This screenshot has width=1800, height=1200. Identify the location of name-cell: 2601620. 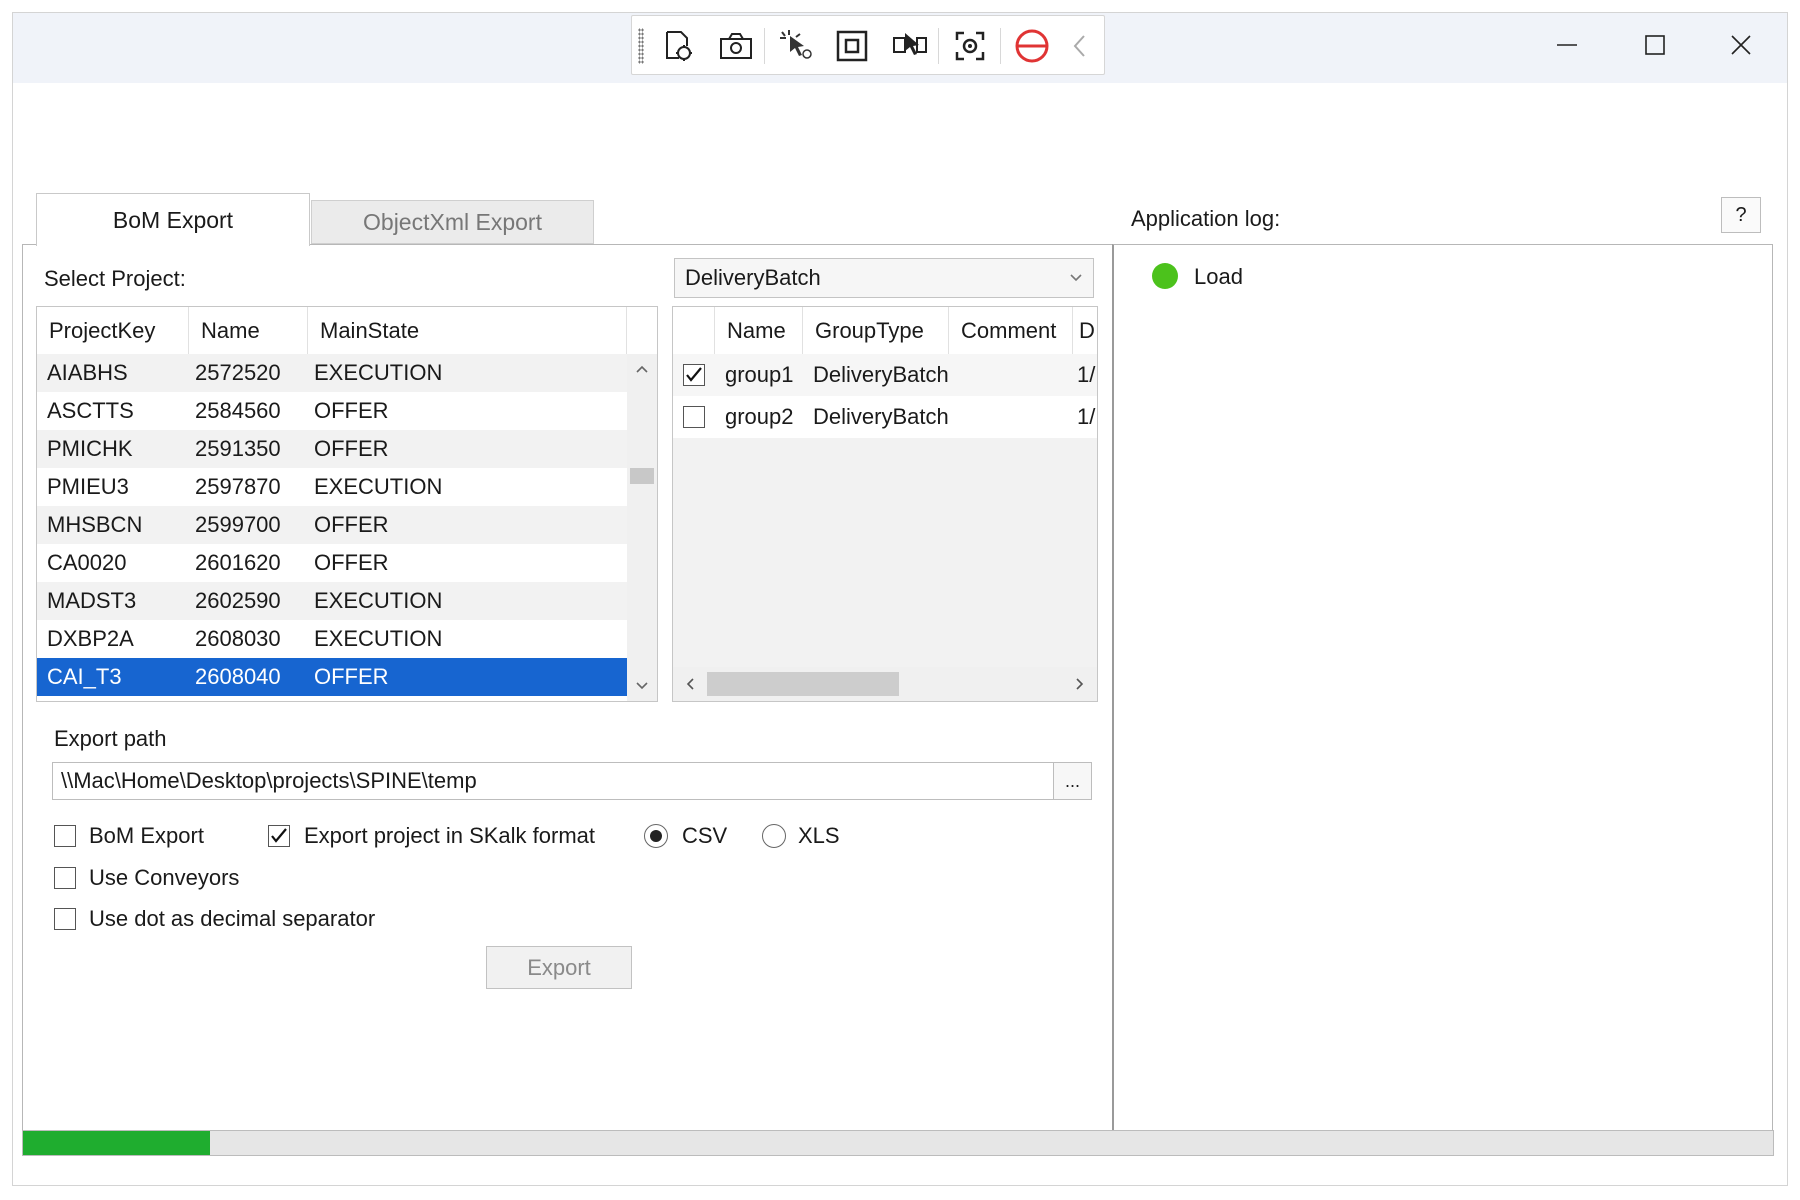
(238, 562).